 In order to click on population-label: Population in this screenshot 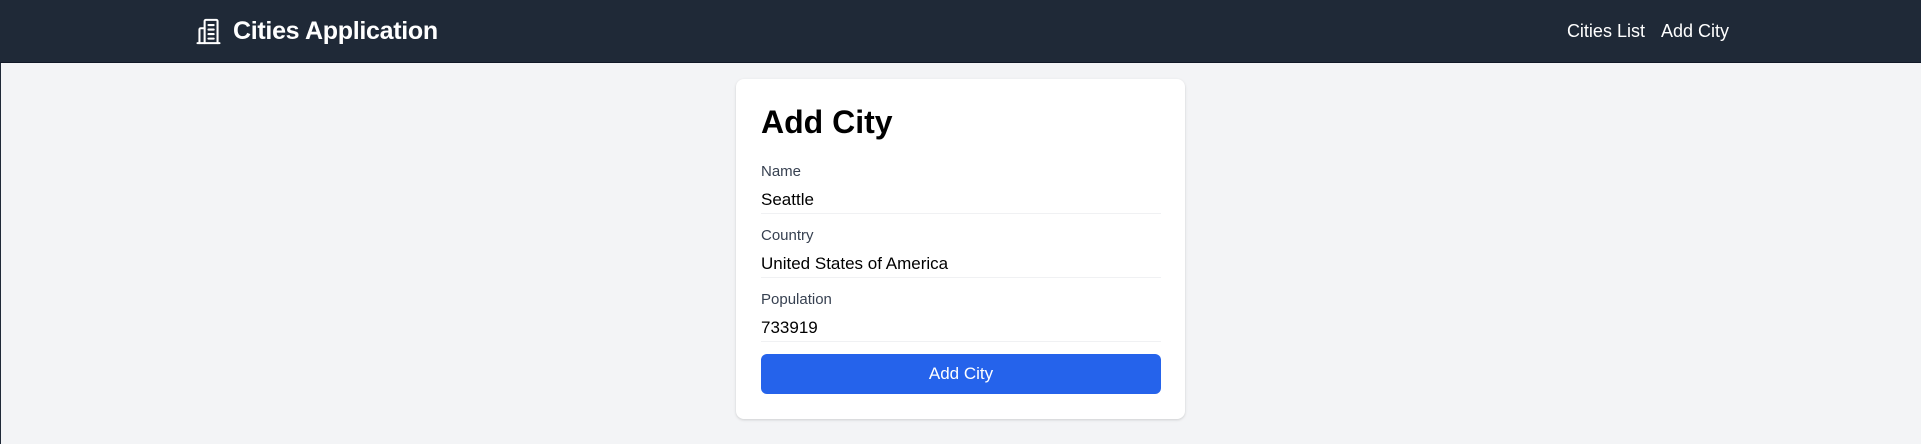, I will do `click(796, 299)`.